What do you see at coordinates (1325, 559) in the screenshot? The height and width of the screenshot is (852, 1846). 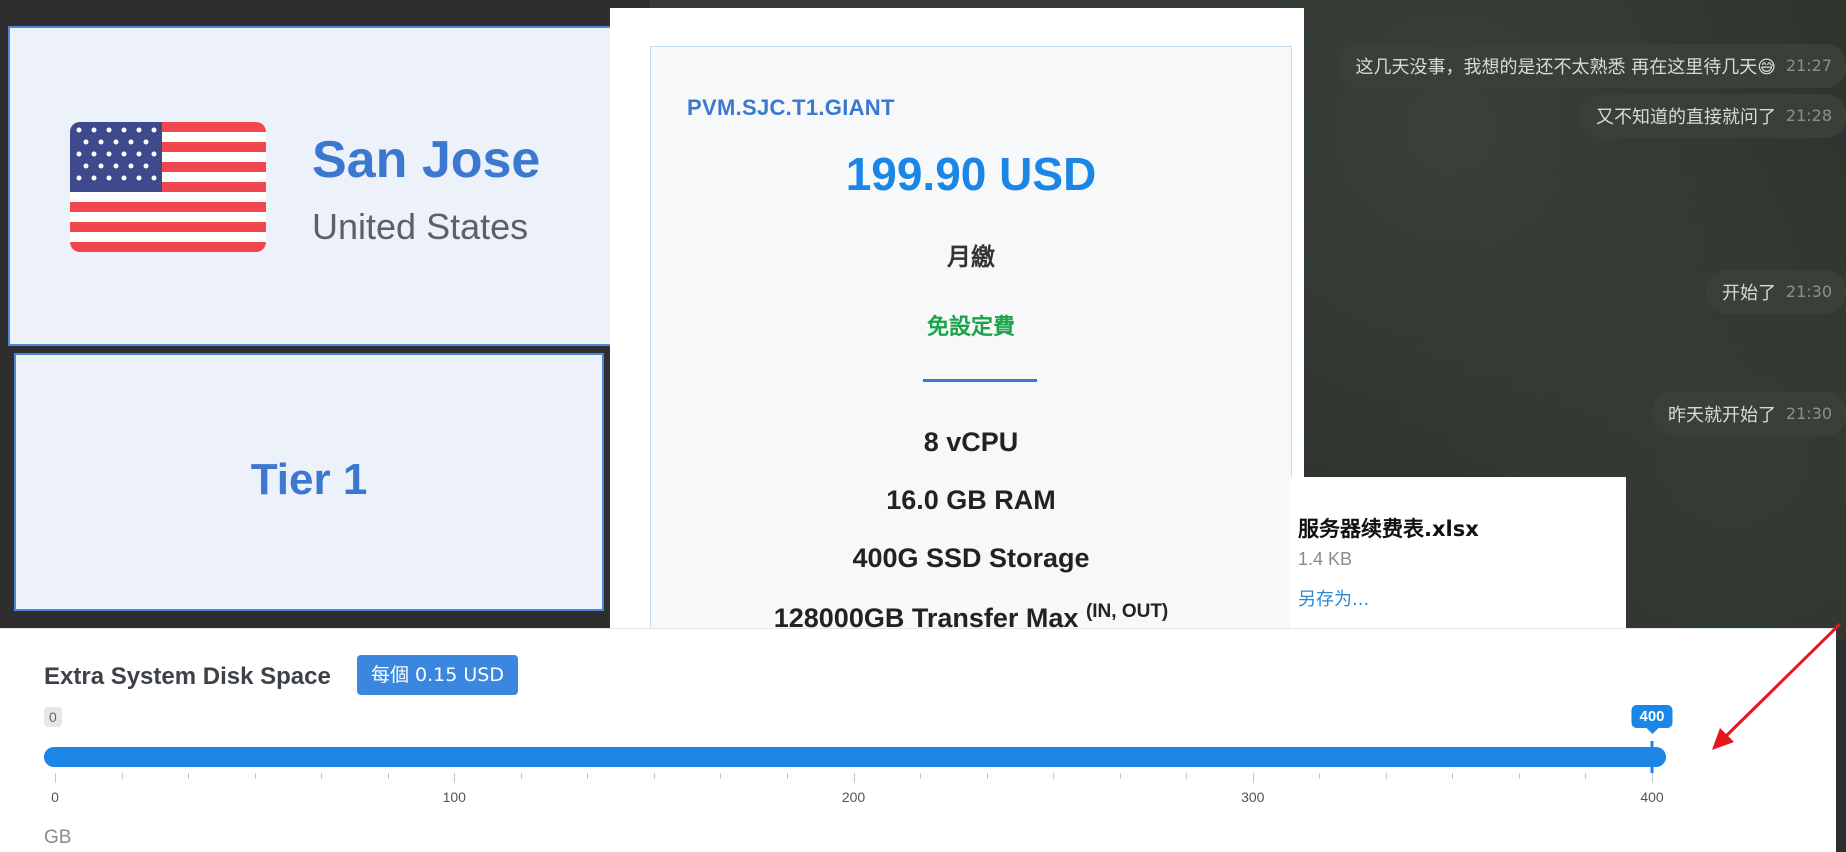 I see `file-size: 1.4 KB` at bounding box center [1325, 559].